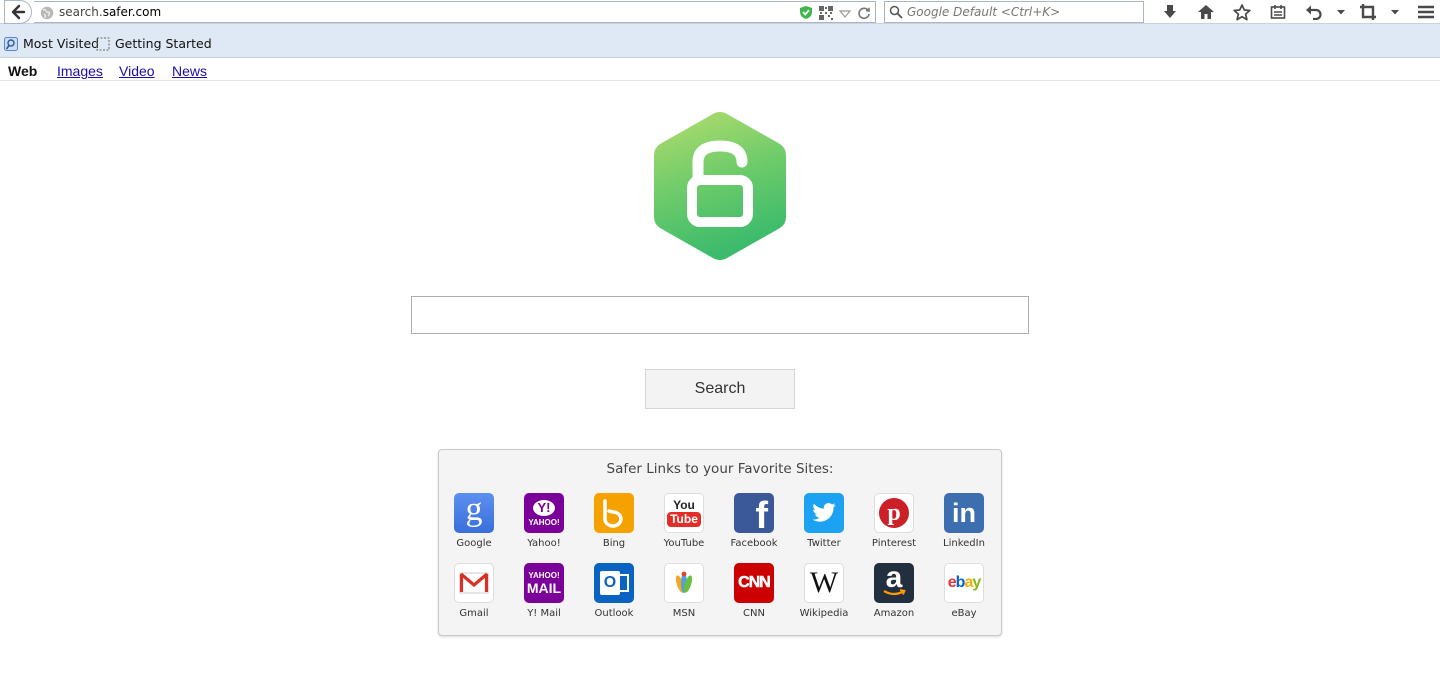 The image size is (1440, 675). What do you see at coordinates (1368, 12) in the screenshot?
I see `crop-icon` at bounding box center [1368, 12].